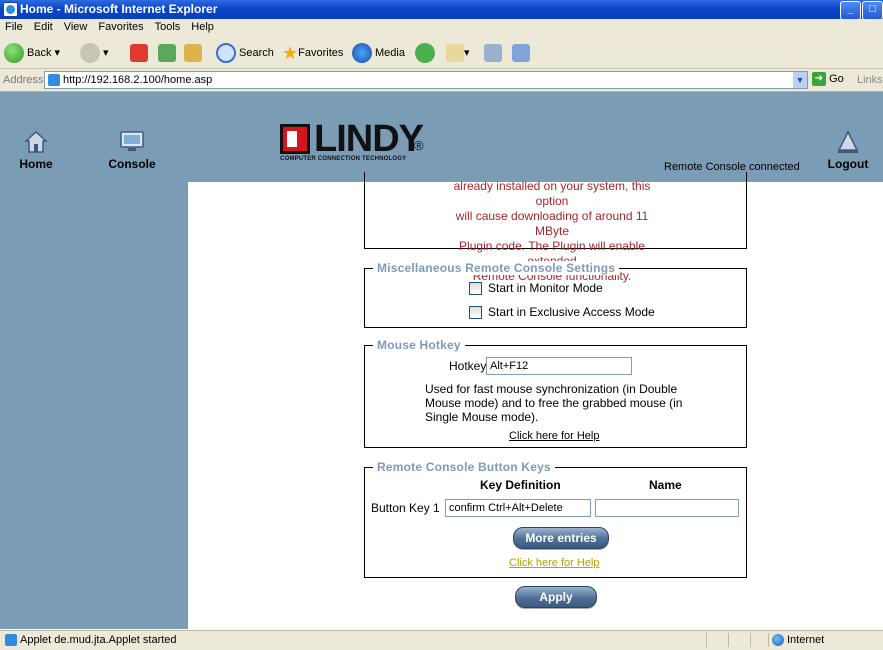 This screenshot has width=883, height=650. What do you see at coordinates (89, 640) in the screenshot?
I see `status-message: Applet de.mud.jta.Applet started` at bounding box center [89, 640].